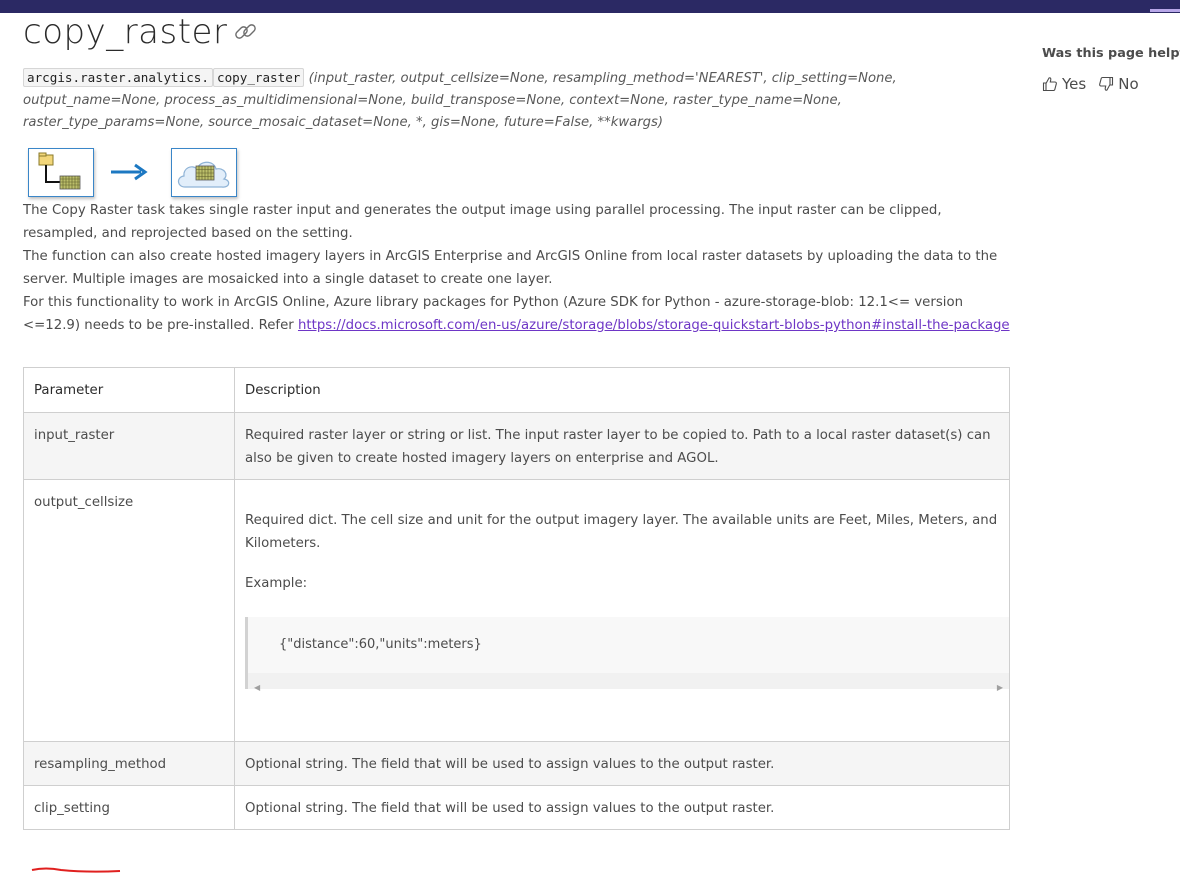  Describe the element at coordinates (1074, 84) in the screenshot. I see `feedback-yes-label: Yes` at that location.